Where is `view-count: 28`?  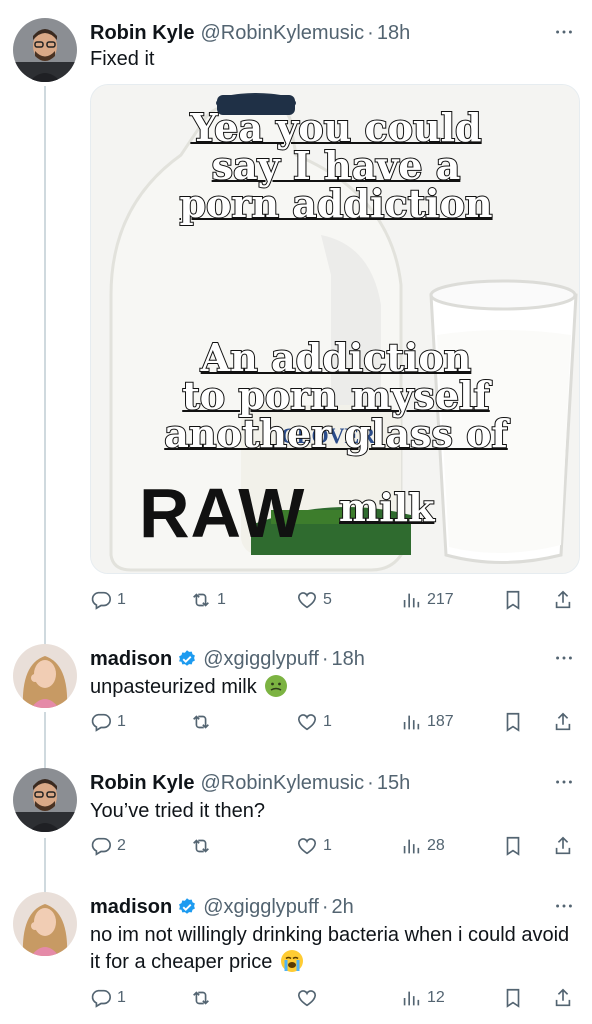
view-count: 28 is located at coordinates (436, 845).